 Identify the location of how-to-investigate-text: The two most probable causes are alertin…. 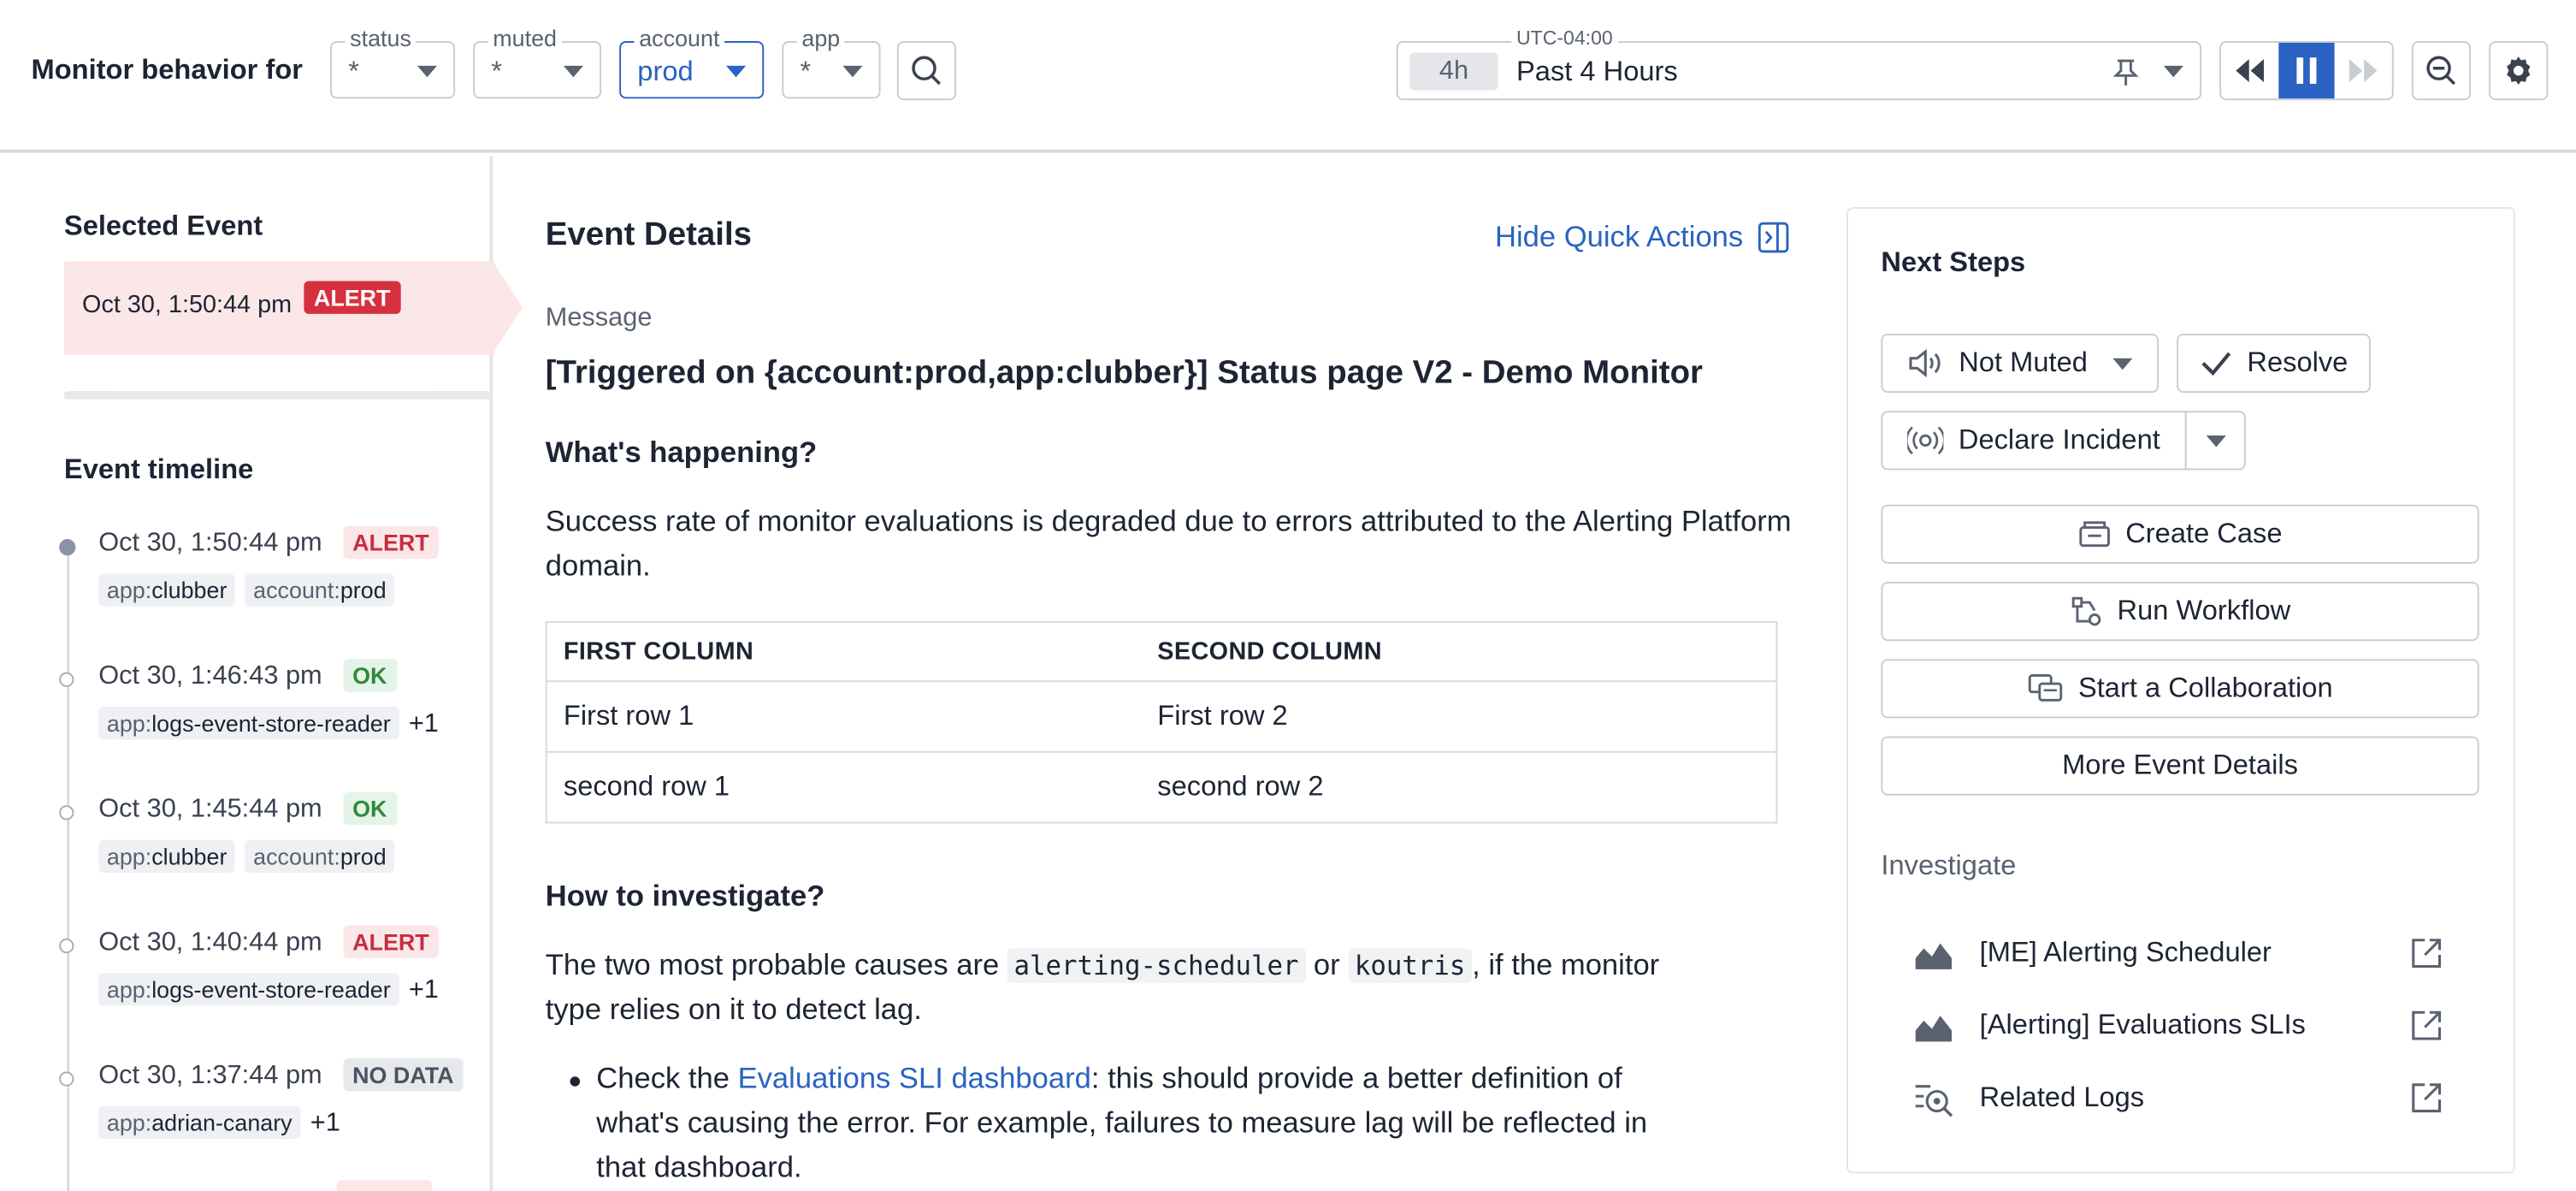
(1102, 965).